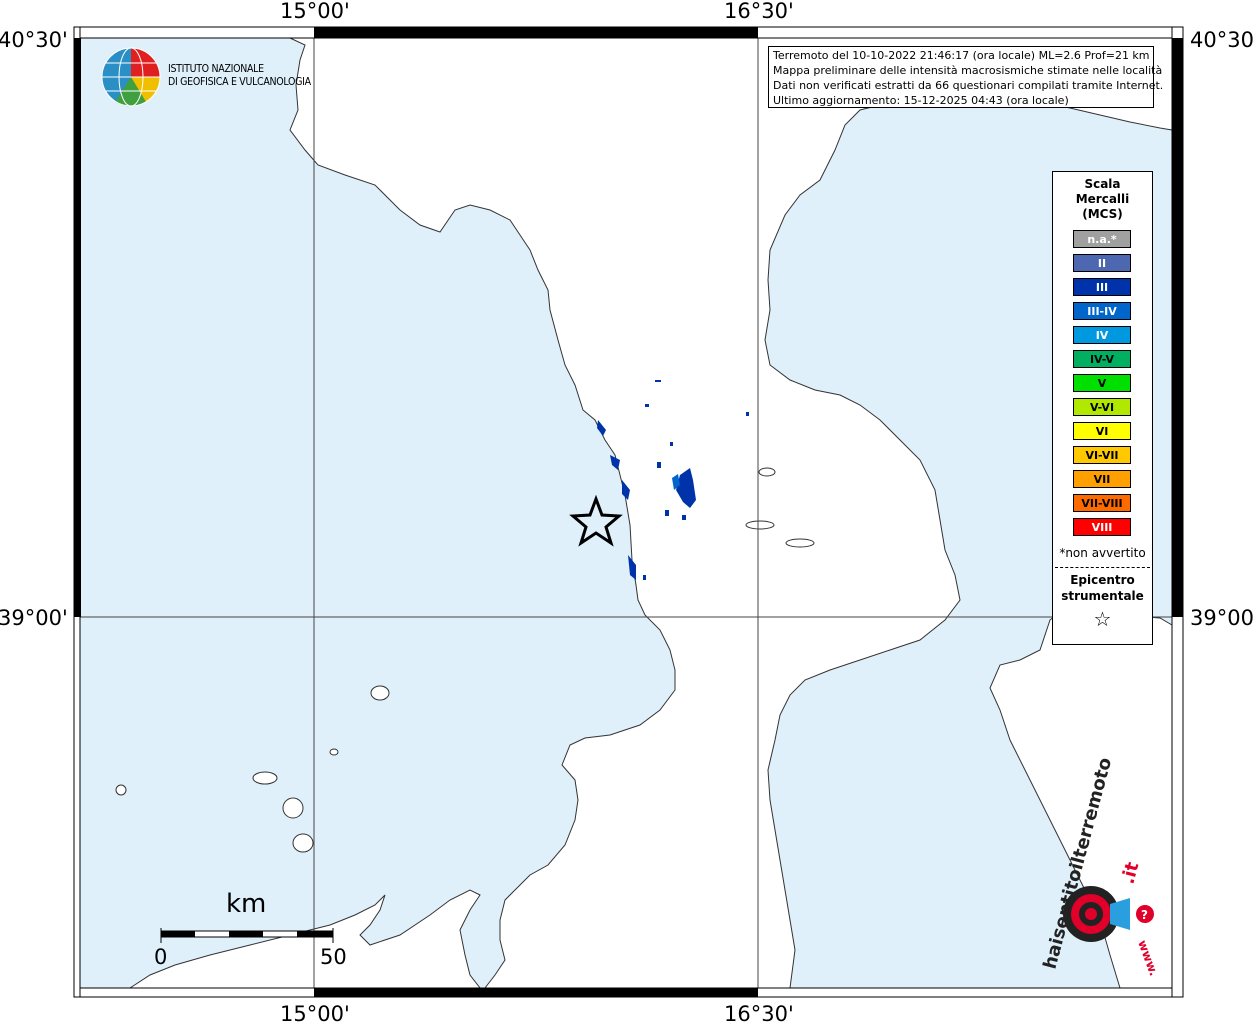 This screenshot has height=1026, width=1255. What do you see at coordinates (239, 82) in the screenshot?
I see `ingv-line2: DI GEOFISICA E VULCANOLOGIA` at bounding box center [239, 82].